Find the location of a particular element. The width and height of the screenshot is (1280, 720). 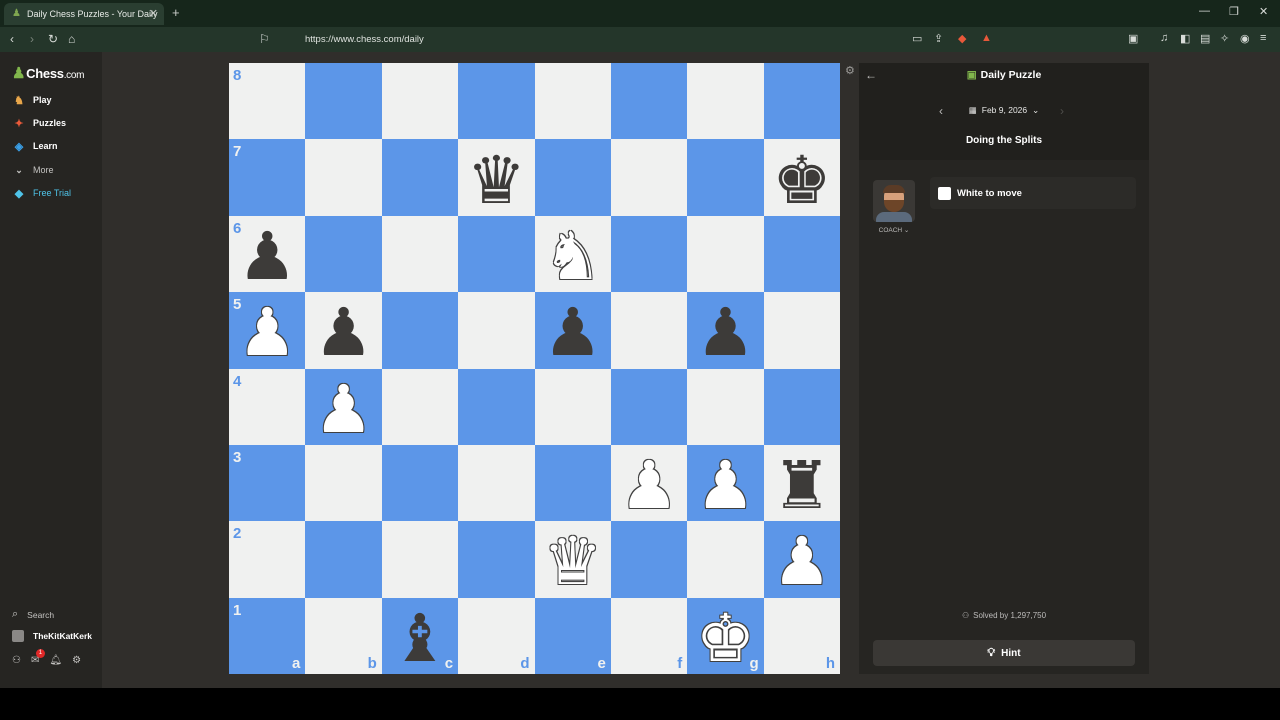

sidebar-user: TheKitKatKerk is located at coordinates (52, 636).